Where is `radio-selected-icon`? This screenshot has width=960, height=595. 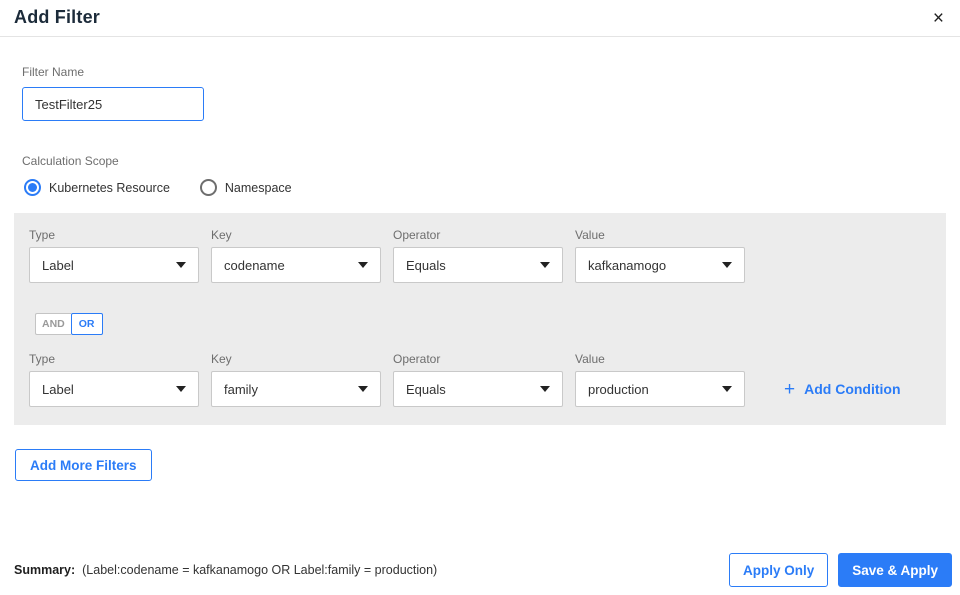
radio-selected-icon is located at coordinates (32, 187).